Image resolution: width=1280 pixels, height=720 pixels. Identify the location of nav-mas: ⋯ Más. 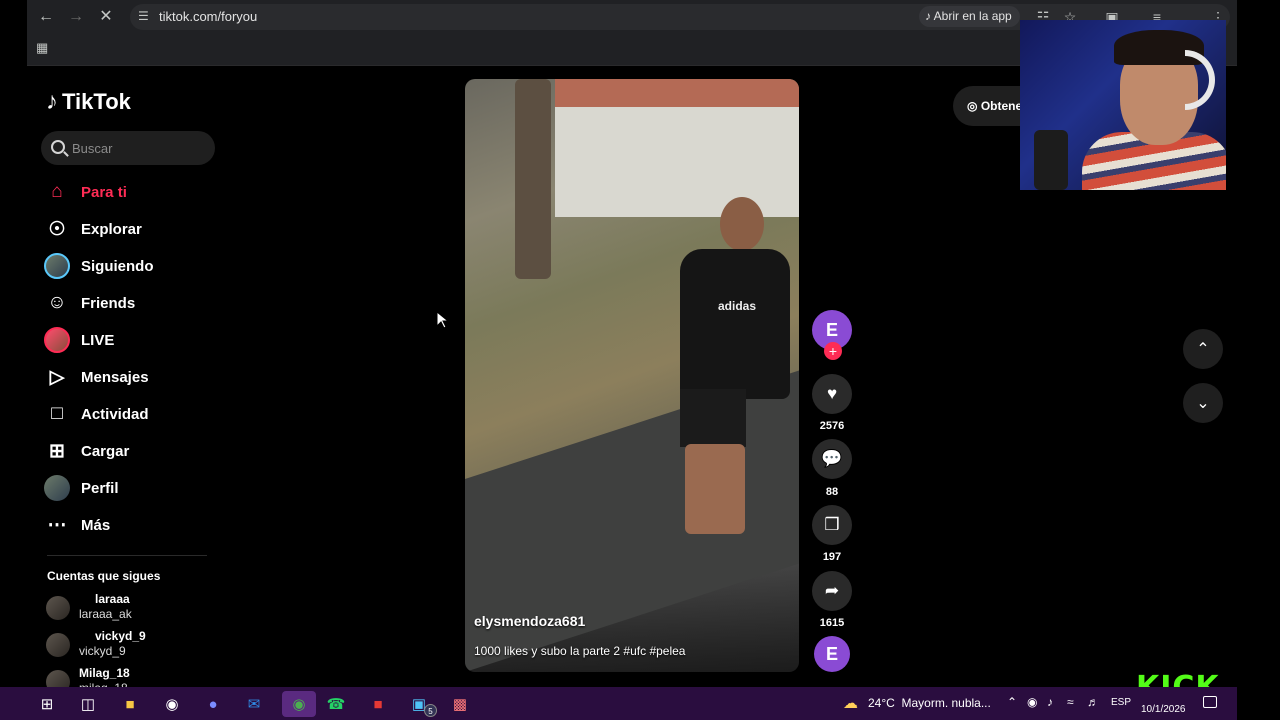
(129, 525).